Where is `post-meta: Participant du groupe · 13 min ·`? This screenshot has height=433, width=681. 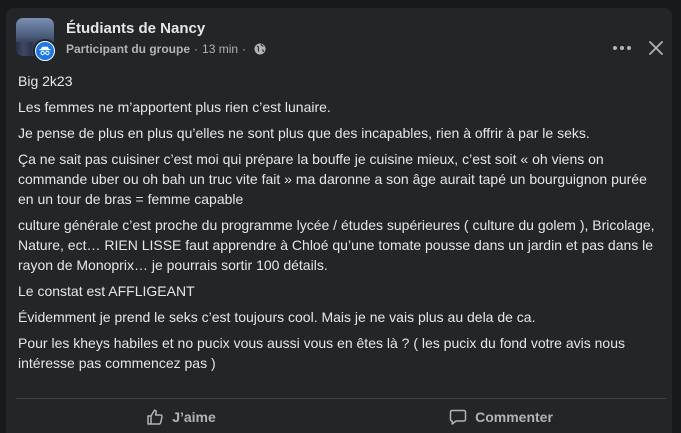
post-meta: Participant du groupe · 13 min · is located at coordinates (166, 49).